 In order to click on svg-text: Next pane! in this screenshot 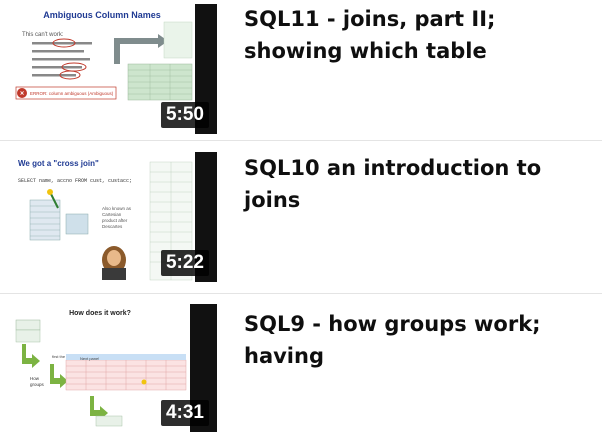, I will do `click(89, 358)`.